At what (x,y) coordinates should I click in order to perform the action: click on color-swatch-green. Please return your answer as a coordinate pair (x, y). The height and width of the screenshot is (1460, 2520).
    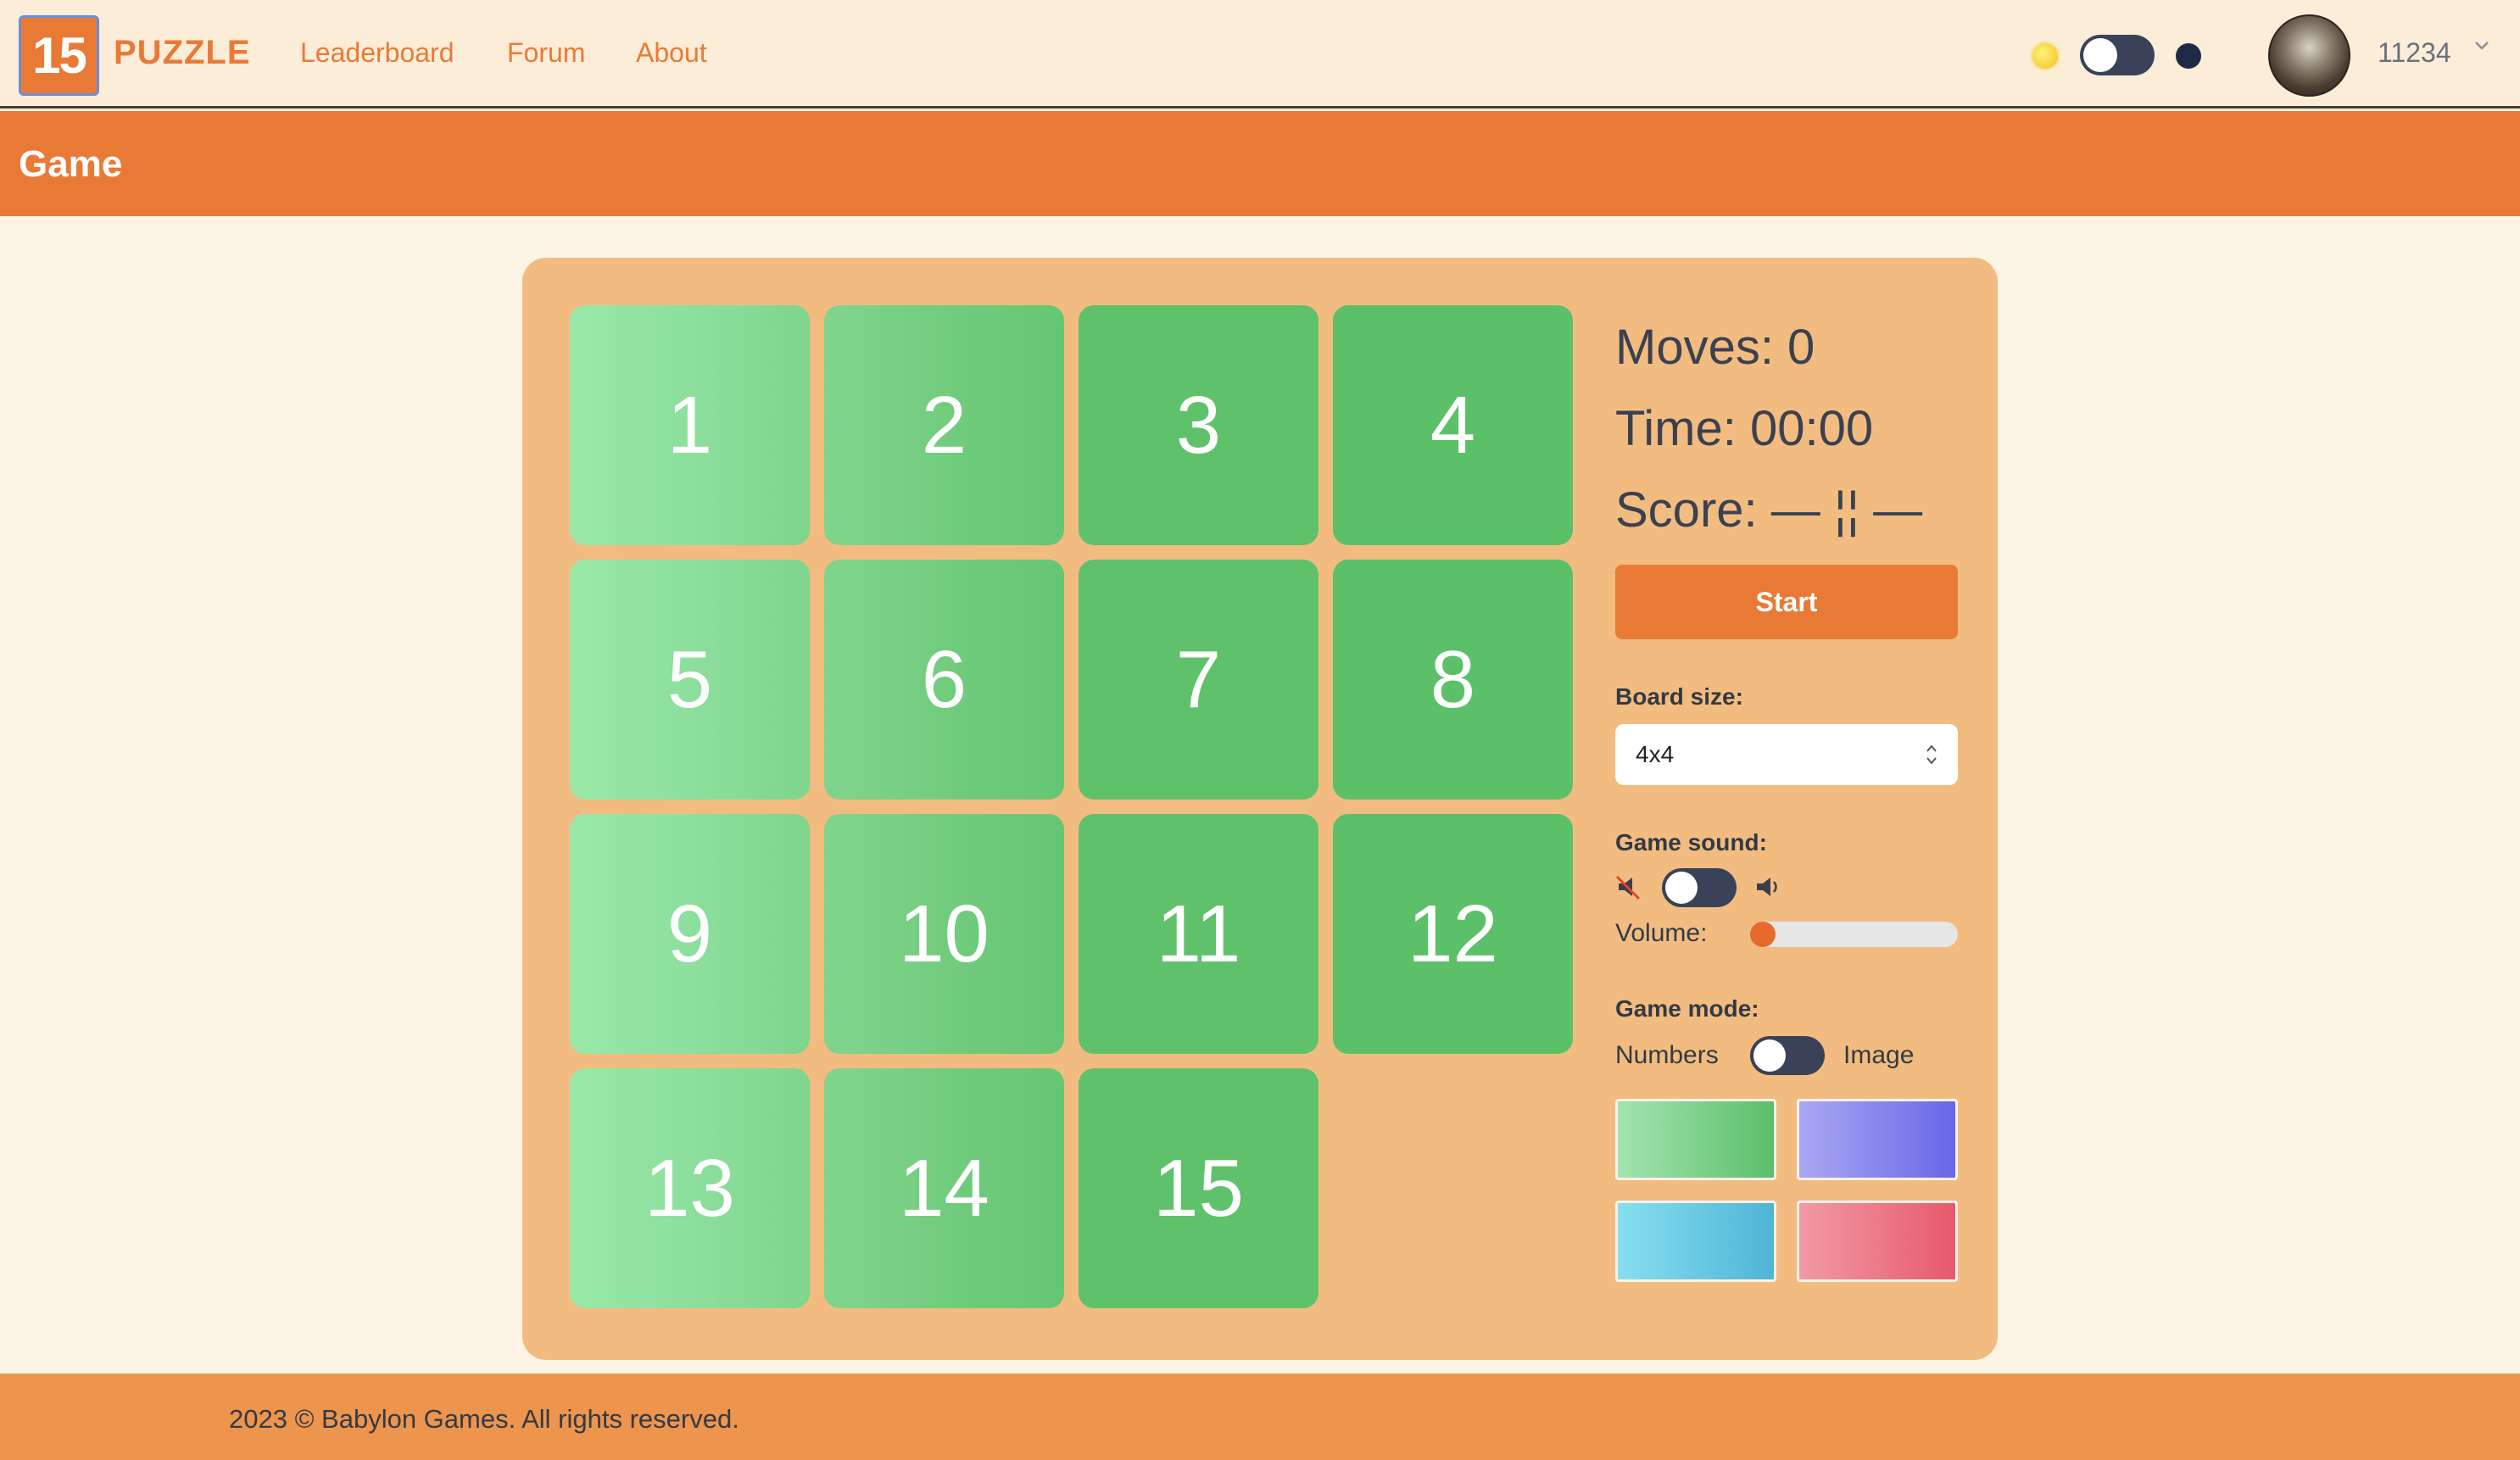
    Looking at the image, I should click on (1695, 1140).